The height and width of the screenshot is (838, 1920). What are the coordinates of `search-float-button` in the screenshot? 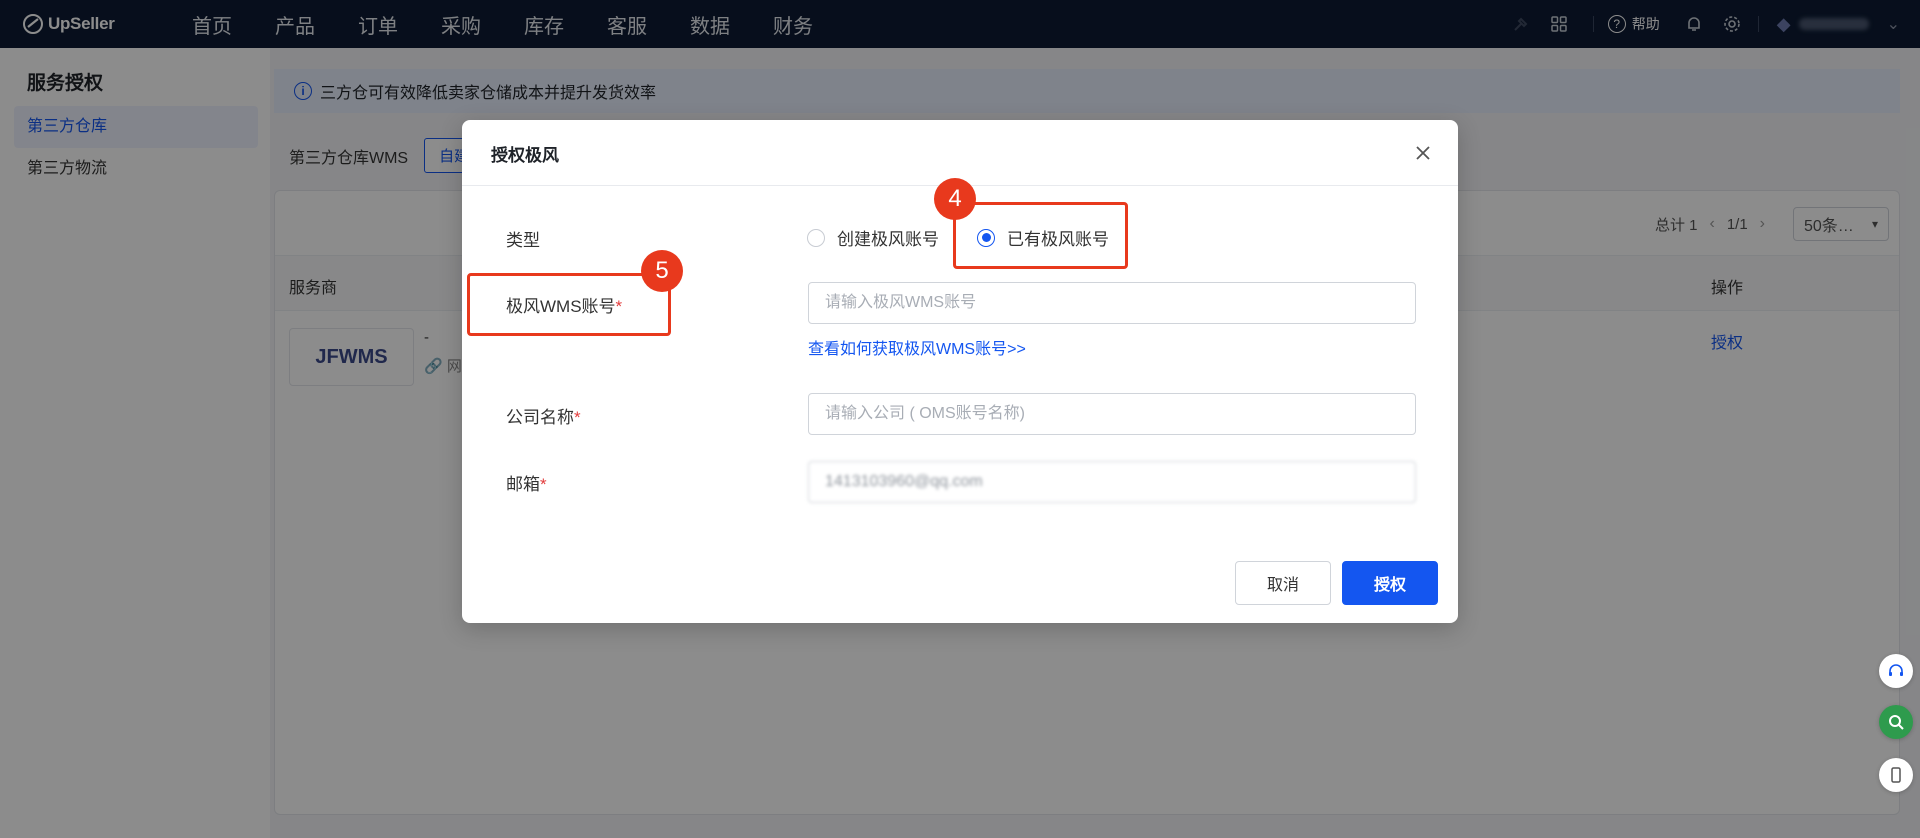 It's located at (1896, 722).